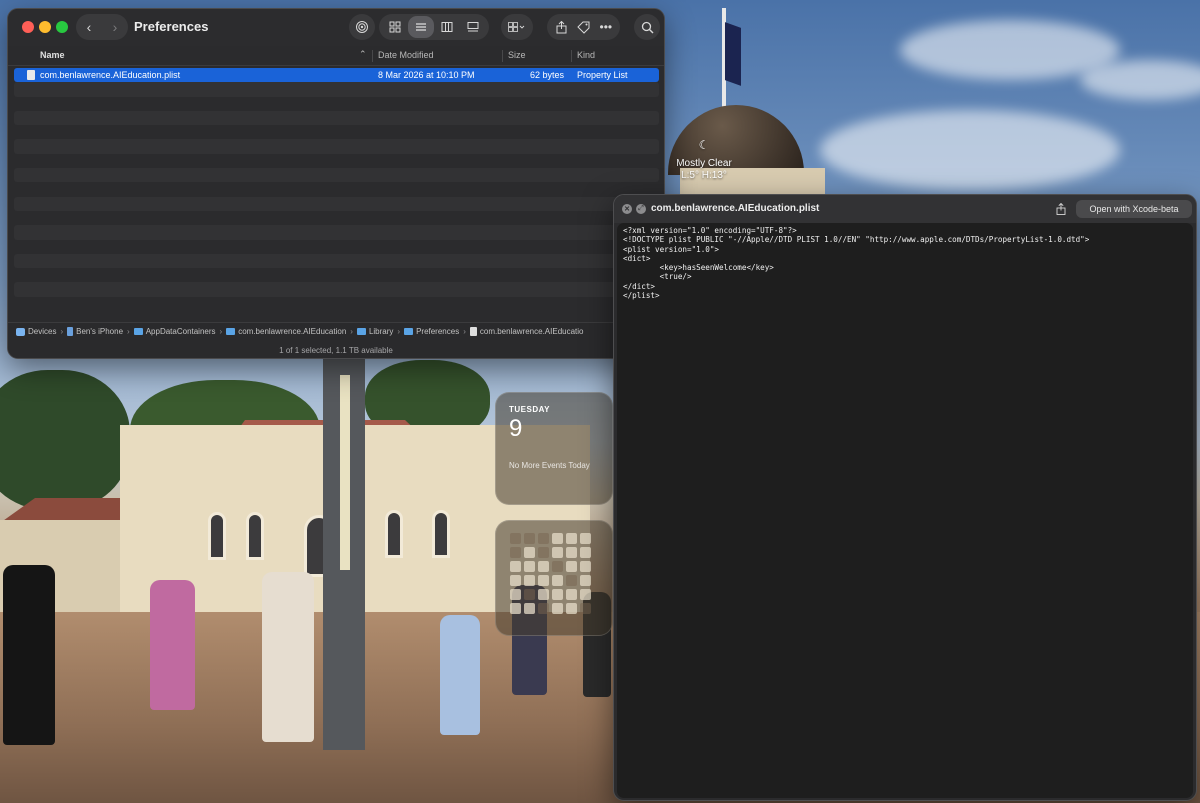 Image resolution: width=1200 pixels, height=803 pixels. I want to click on ellipsis-icon: •••, so click(606, 27).